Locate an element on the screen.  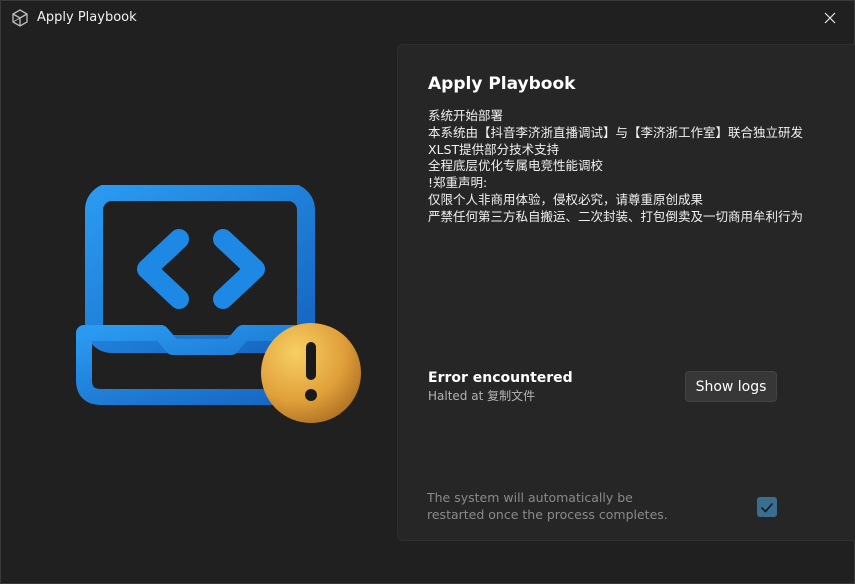
description-line: 仅限个人非商用体验，侵权必究，请尊重原创成果 is located at coordinates (566, 199).